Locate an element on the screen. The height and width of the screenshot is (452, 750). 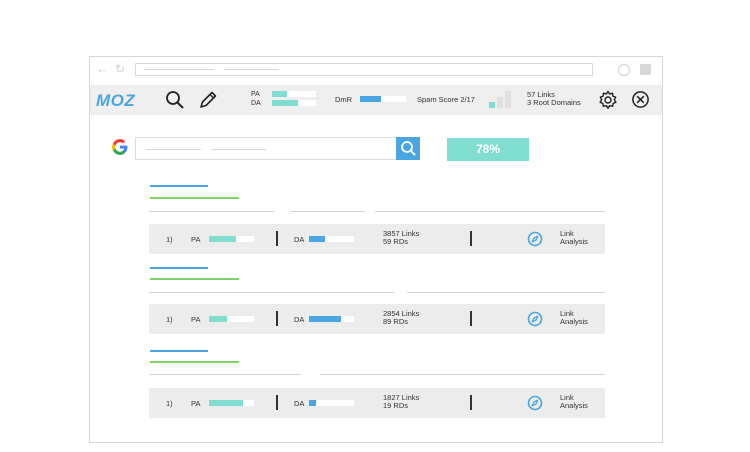
browser-chrome: ← ↻ is located at coordinates (376, 71).